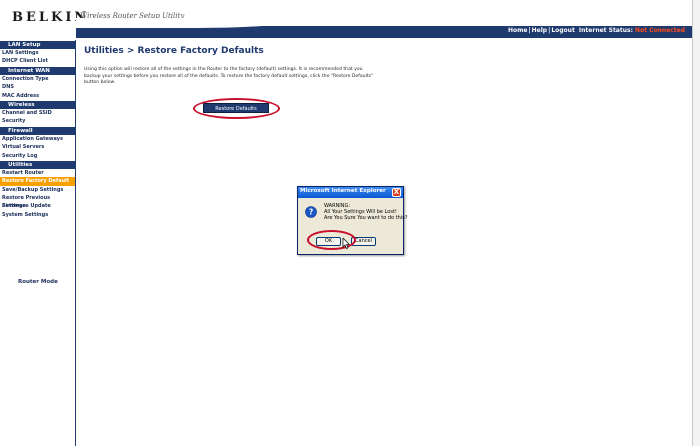 This screenshot has width=700, height=446. I want to click on sidebar-item-application-gateways: Application Gateways, so click(37, 139).